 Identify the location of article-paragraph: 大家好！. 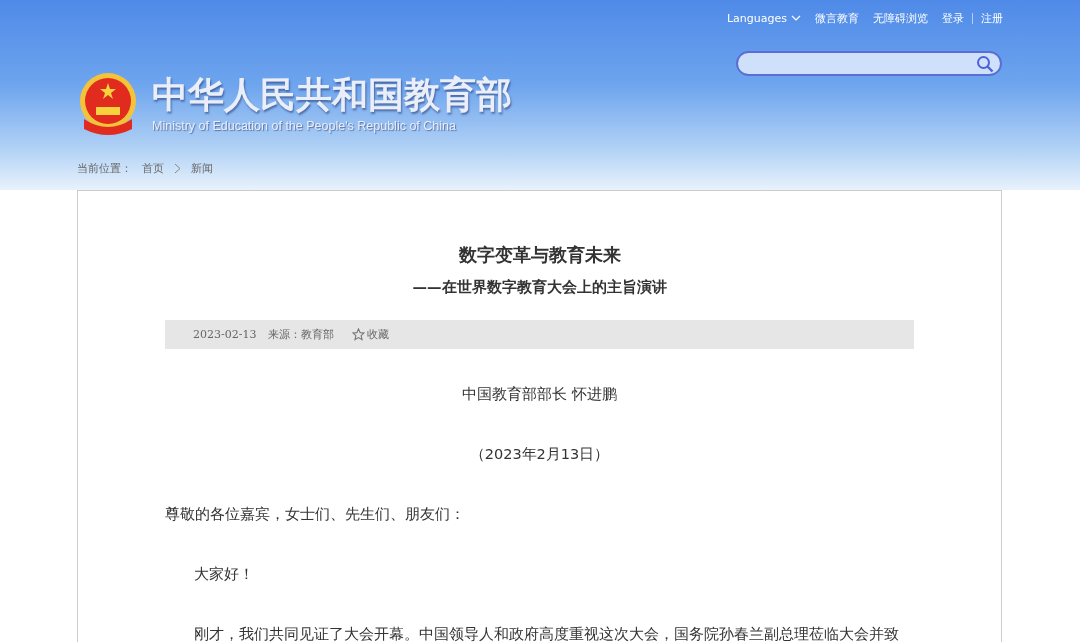
(224, 574).